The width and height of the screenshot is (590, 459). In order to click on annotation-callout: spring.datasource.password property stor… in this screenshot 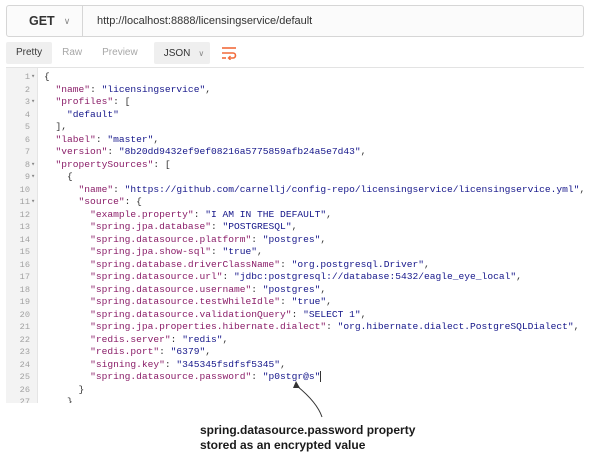, I will do `click(307, 438)`.